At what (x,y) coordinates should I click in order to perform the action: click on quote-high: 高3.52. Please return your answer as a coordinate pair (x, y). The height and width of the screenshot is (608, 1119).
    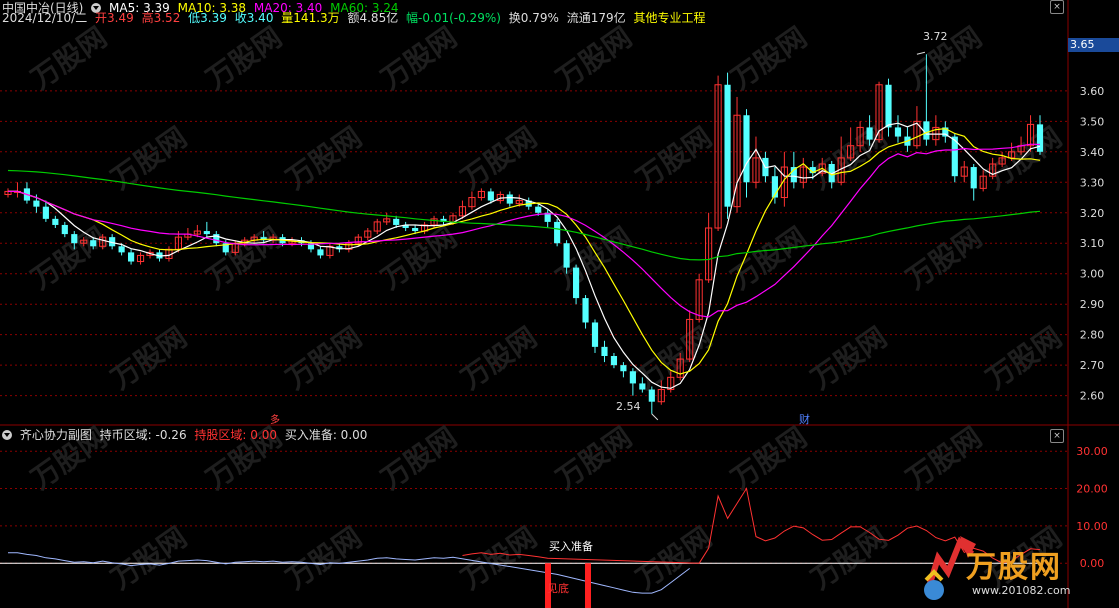
    Looking at the image, I should click on (161, 18).